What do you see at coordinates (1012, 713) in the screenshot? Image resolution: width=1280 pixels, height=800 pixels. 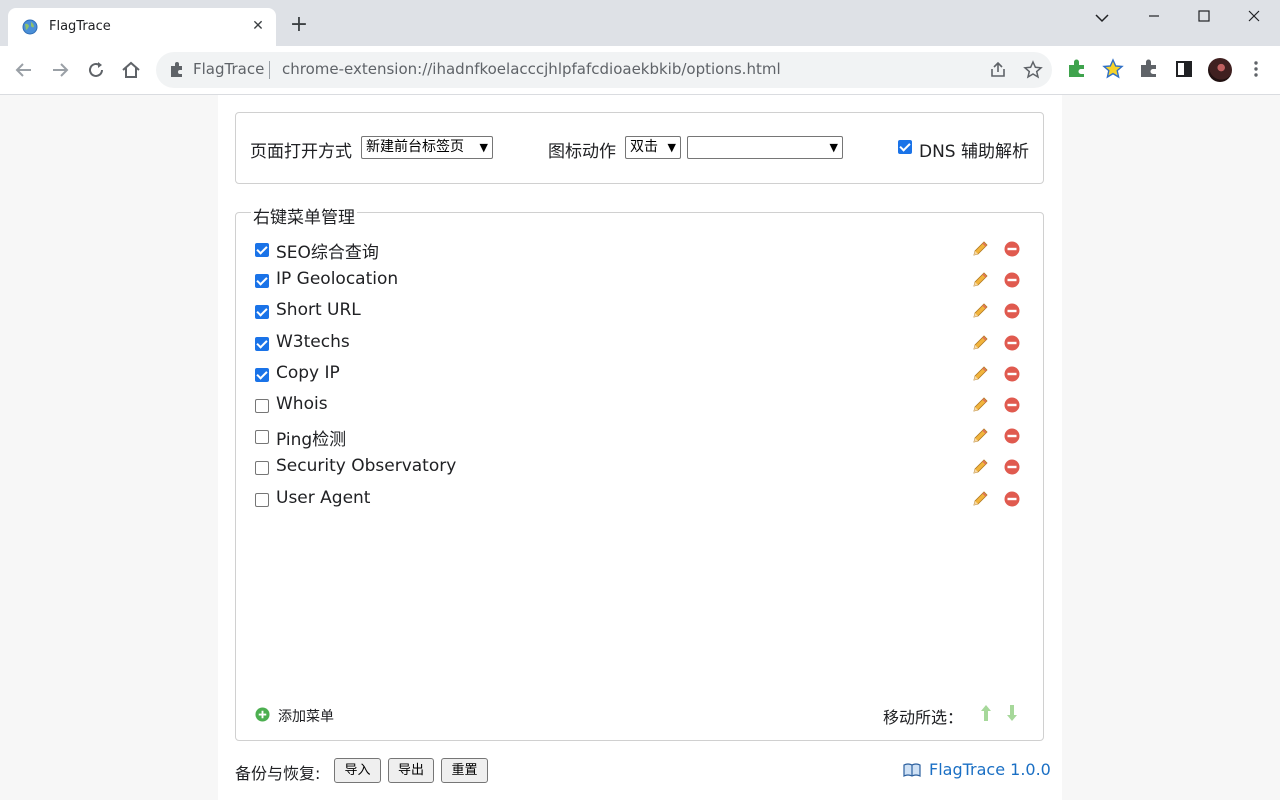 I see `arrow-down-icon` at bounding box center [1012, 713].